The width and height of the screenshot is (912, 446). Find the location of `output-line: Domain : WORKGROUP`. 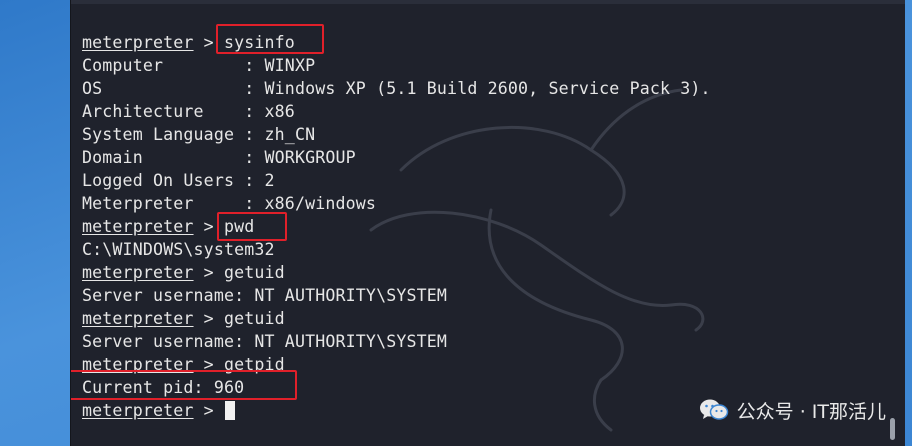

output-line: Domain : WORKGROUP is located at coordinates (396, 157).